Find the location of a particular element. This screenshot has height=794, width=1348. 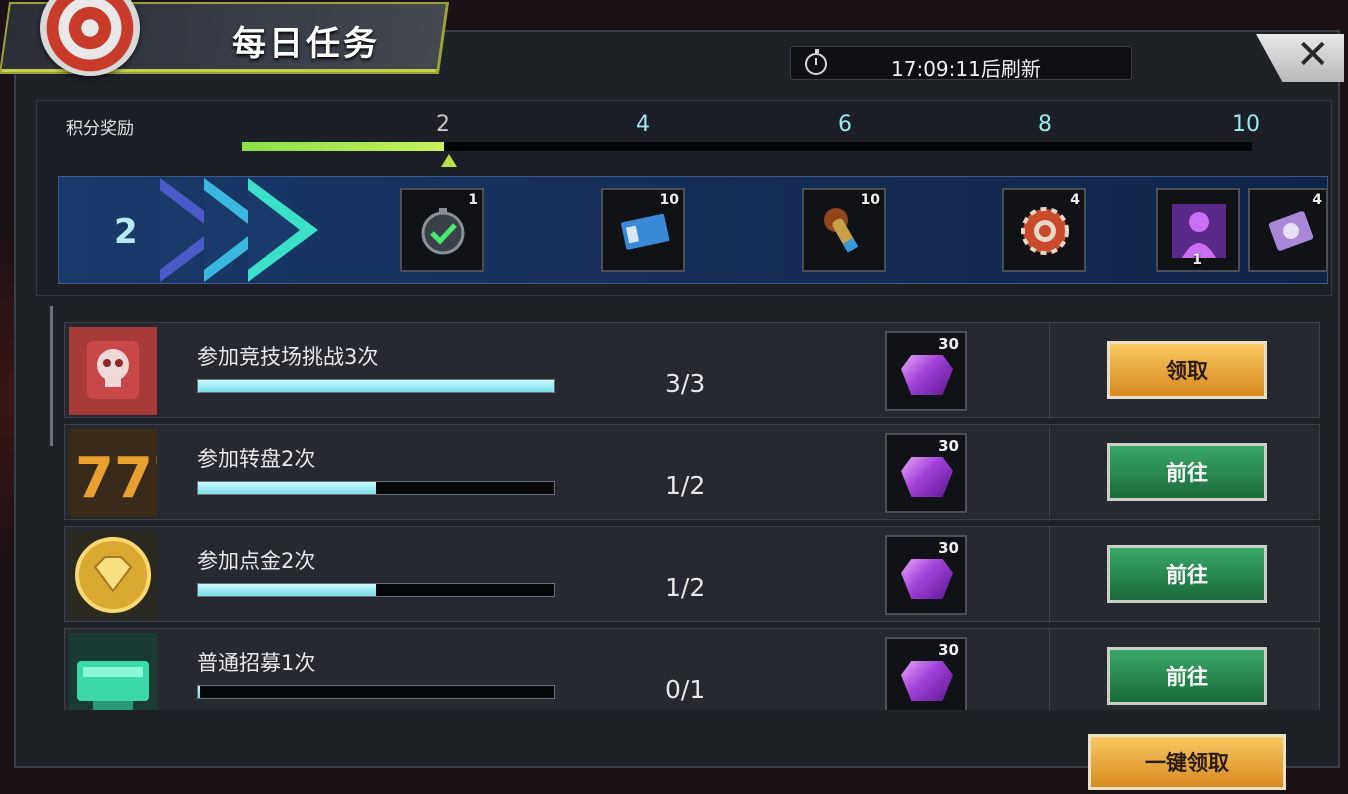

task-list-scrollbar is located at coordinates (51, 376).